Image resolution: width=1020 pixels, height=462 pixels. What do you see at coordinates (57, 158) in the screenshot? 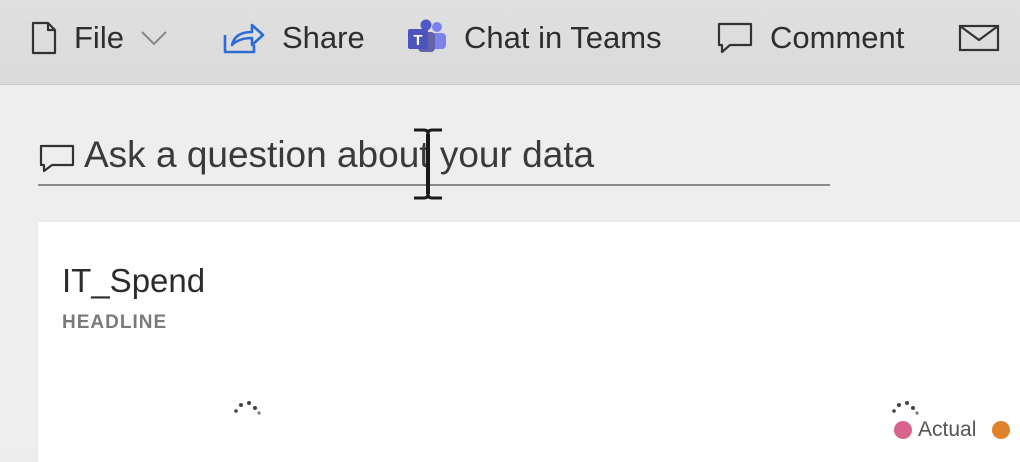
I see `chat-bubble-icon` at bounding box center [57, 158].